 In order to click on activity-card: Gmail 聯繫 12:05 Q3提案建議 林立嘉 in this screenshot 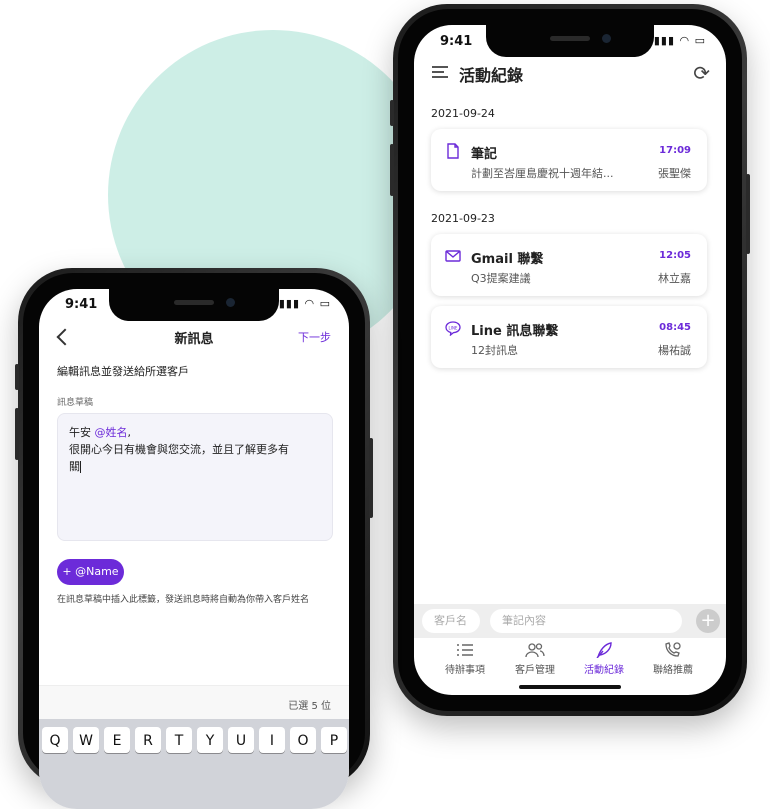, I will do `click(569, 265)`.